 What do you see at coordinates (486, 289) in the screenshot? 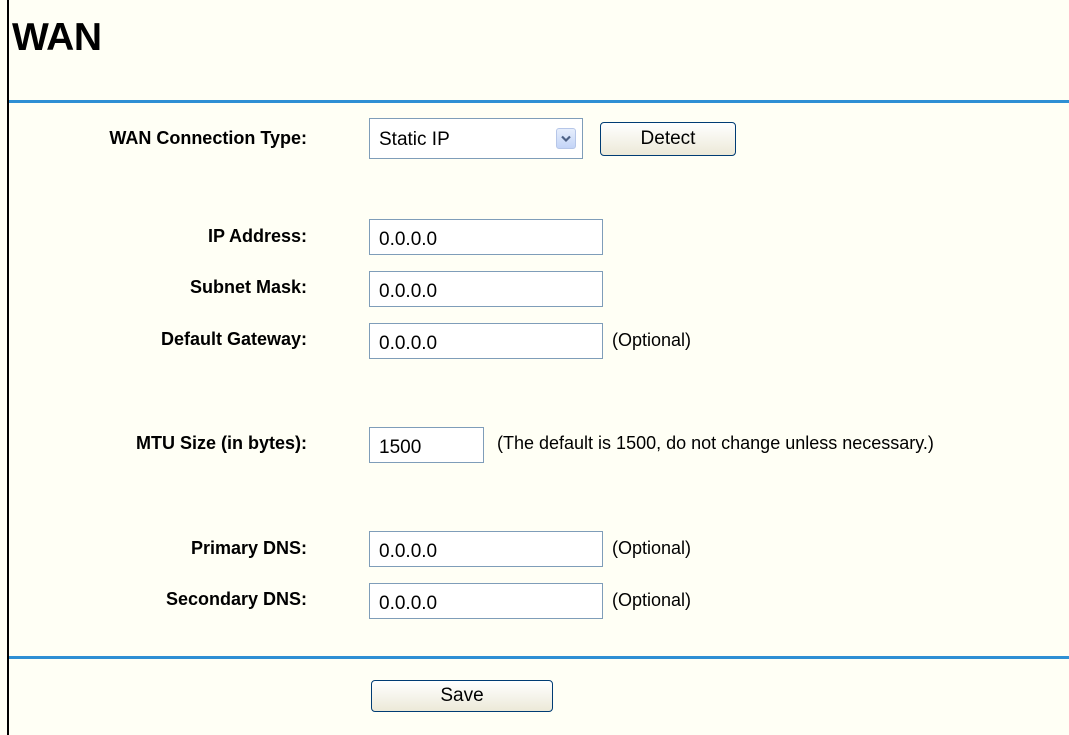
I see `subnet-mask-input` at bounding box center [486, 289].